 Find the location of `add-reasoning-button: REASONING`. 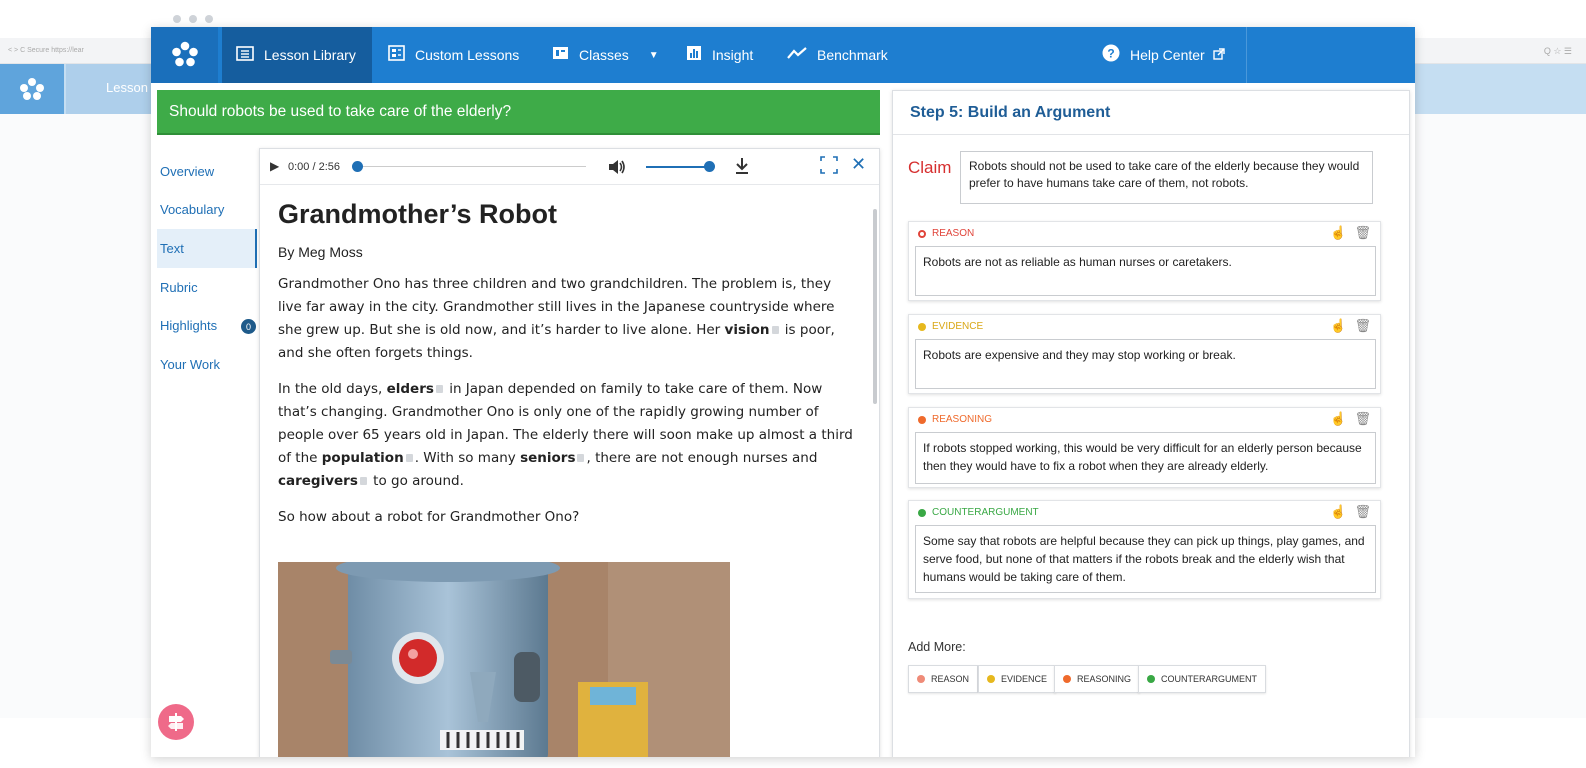

add-reasoning-button: REASONING is located at coordinates (1097, 679).